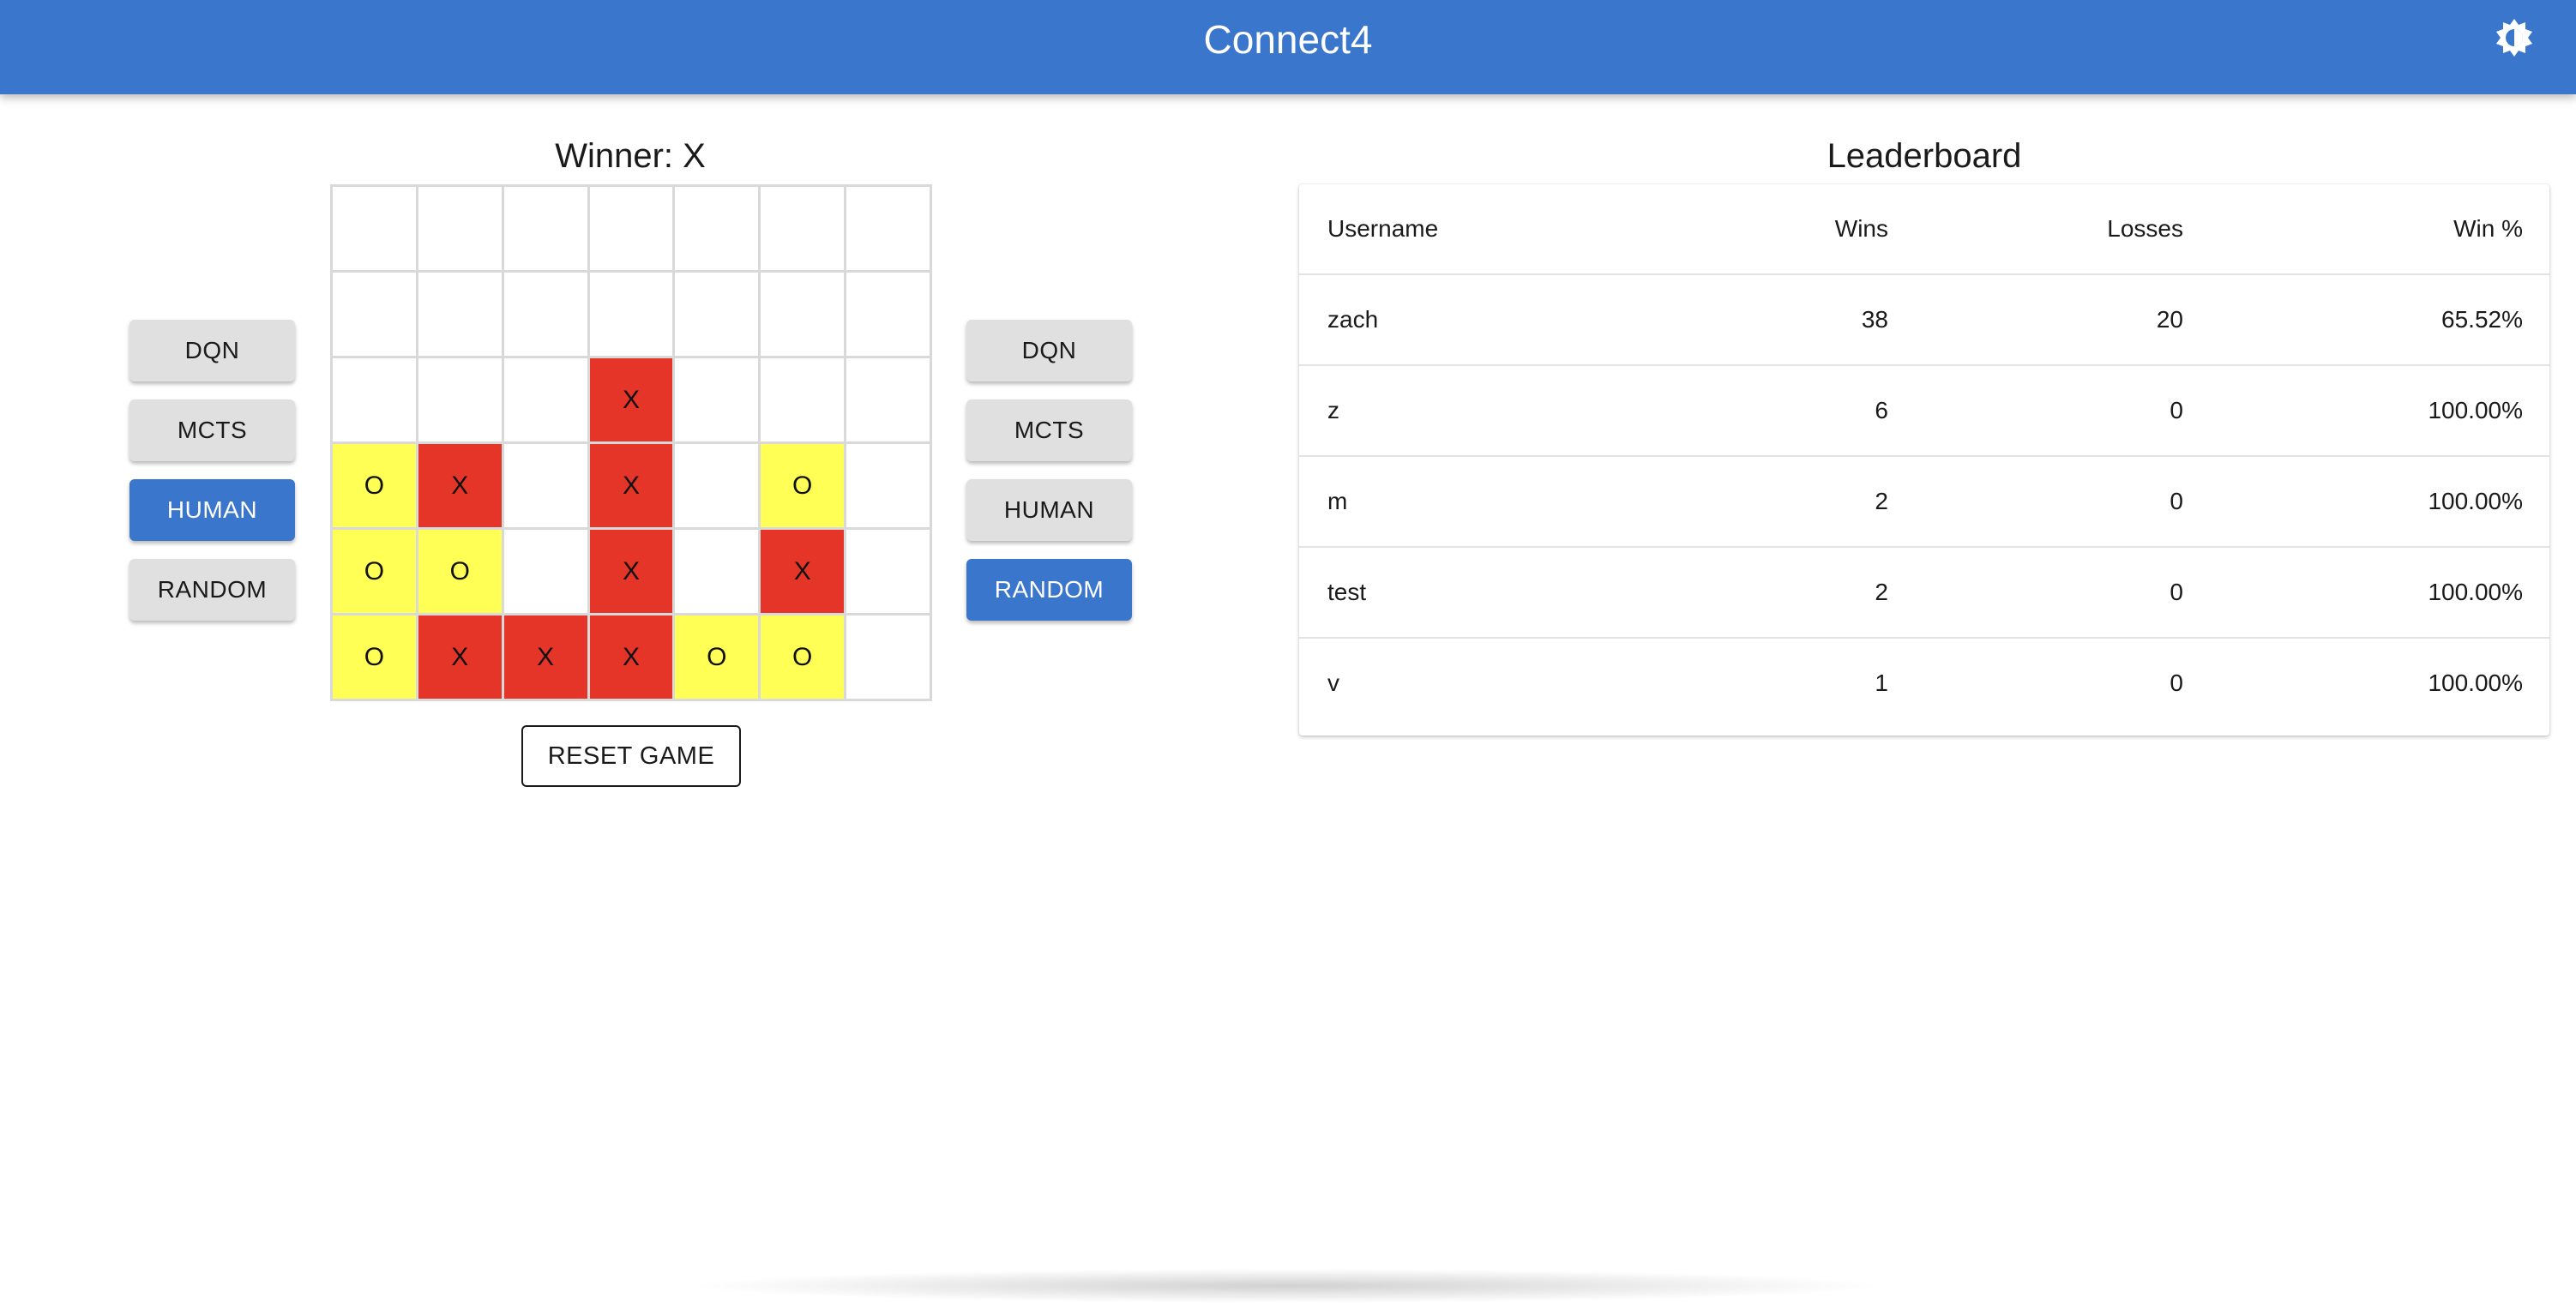 This screenshot has height=1303, width=2576. Describe the element at coordinates (2488, 229) in the screenshot. I see `header-win-pct: Win %` at that location.